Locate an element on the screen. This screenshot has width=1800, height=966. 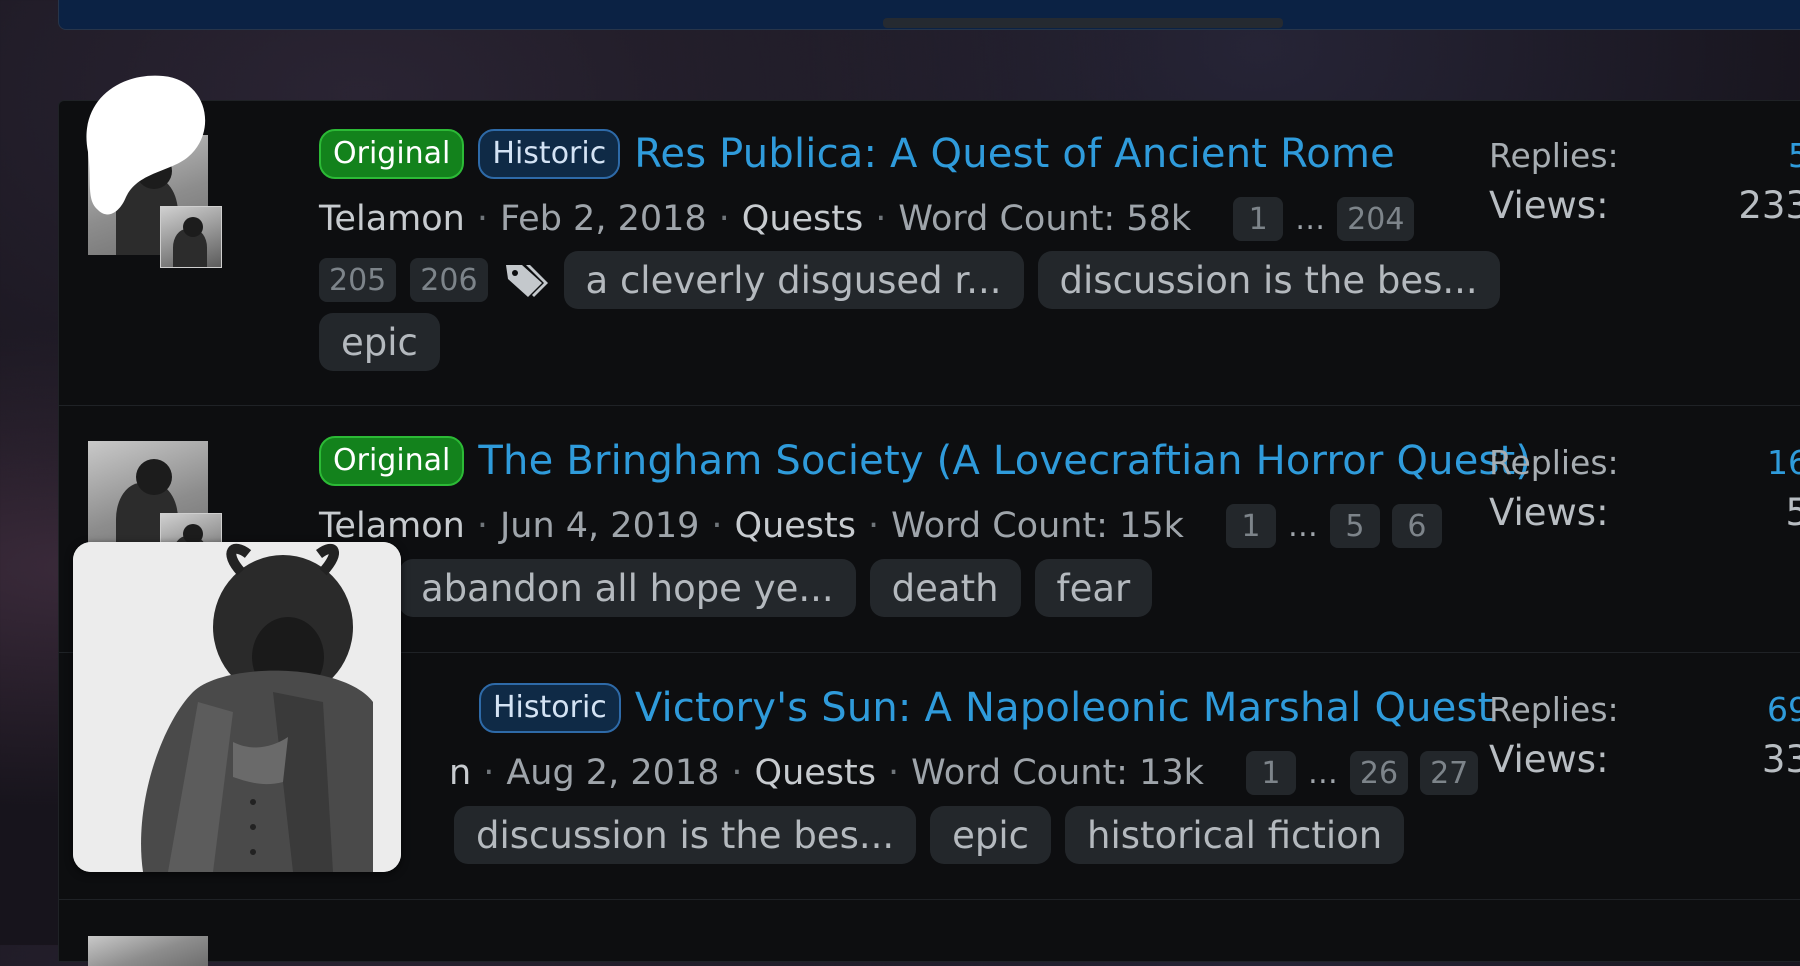
tag-list: abandon all hope ye... death fear is located at coordinates (776, 588).